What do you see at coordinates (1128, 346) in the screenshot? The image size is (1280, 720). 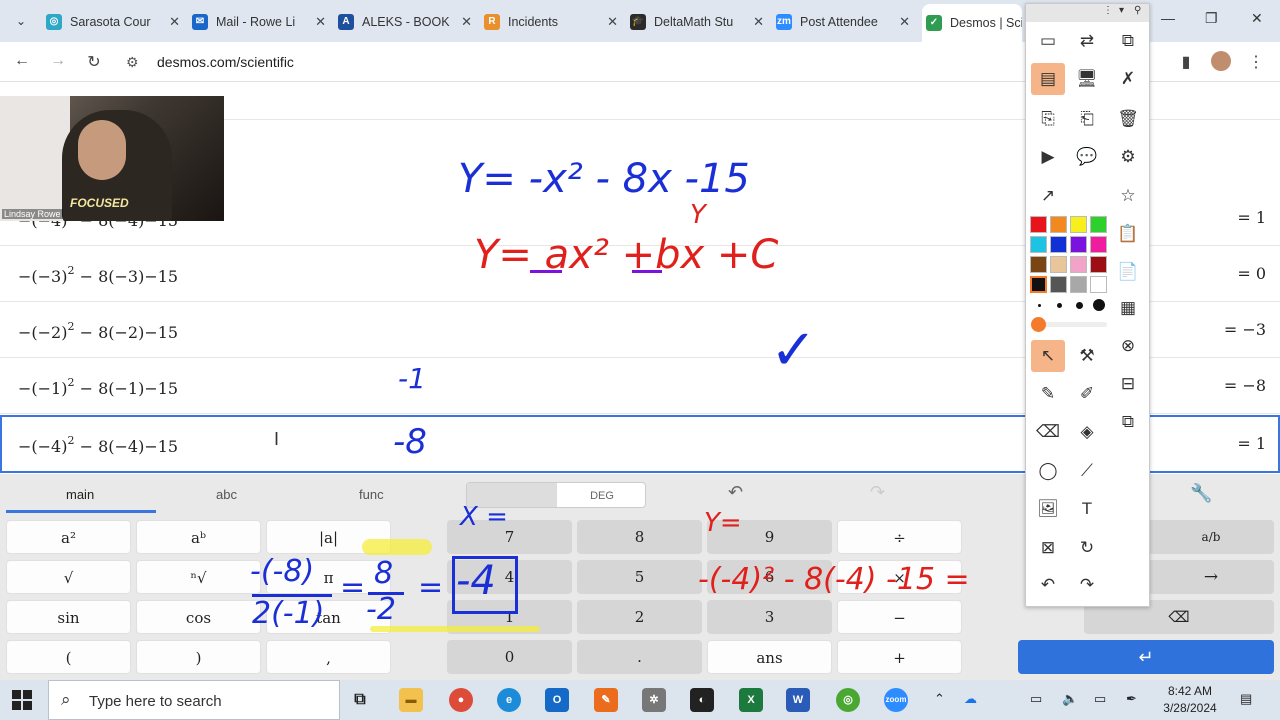 I see `close-circle-icon: ⊗` at bounding box center [1128, 346].